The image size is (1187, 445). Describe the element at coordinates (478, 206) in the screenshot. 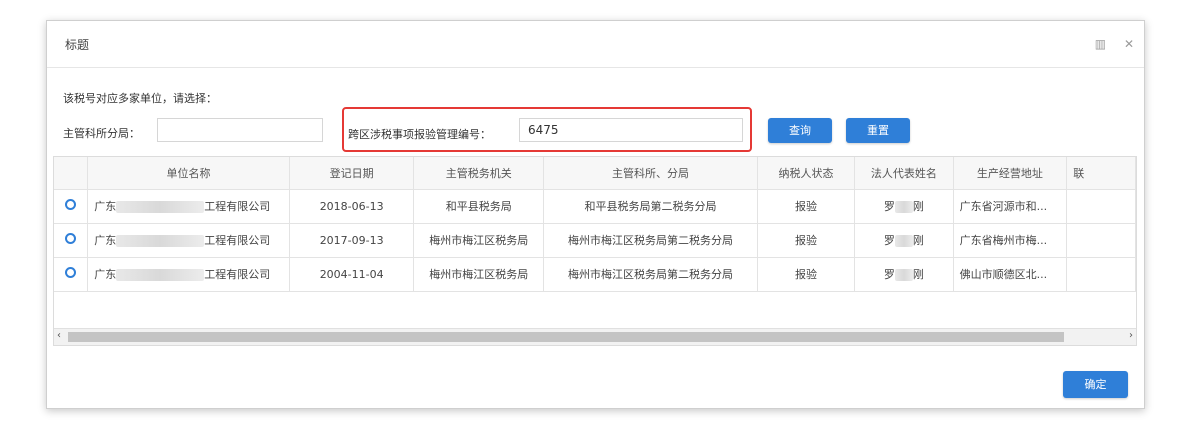

I see `tax-authority: 和平县税务局` at that location.